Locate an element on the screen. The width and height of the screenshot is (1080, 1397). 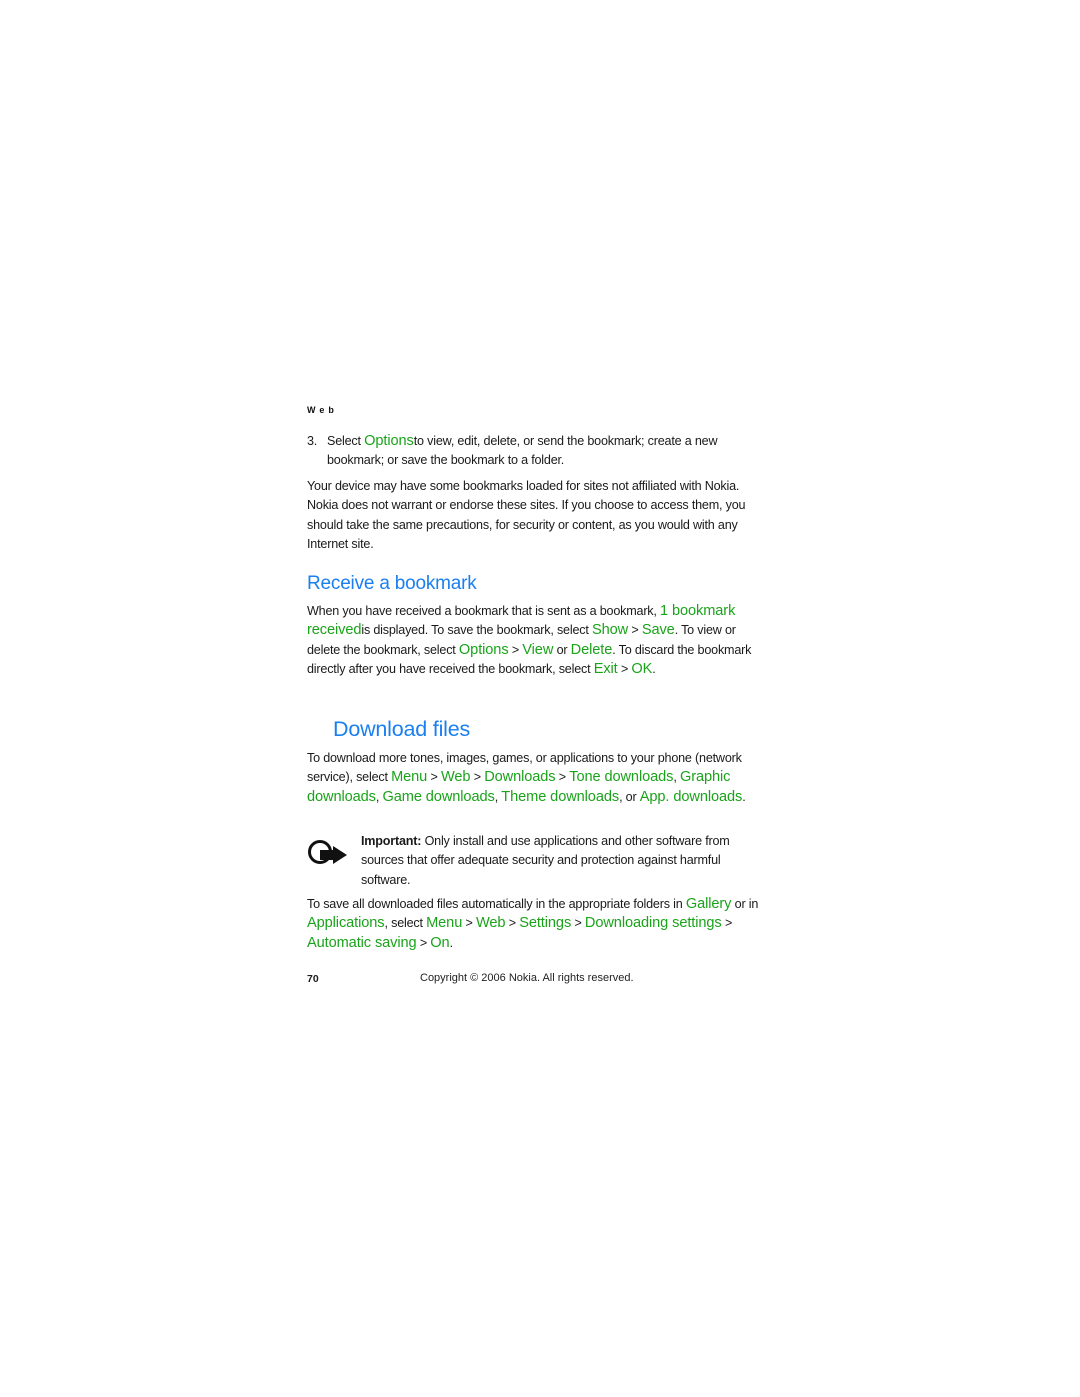
menu-term: Gallery is located at coordinates (708, 904).